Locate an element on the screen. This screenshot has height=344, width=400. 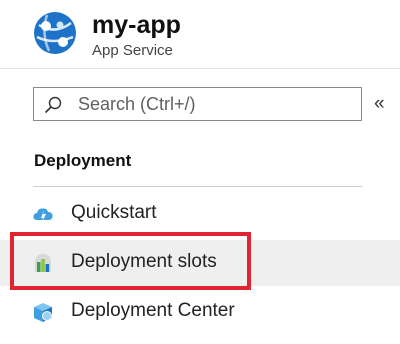
menu-item-deployment-center: Deployment Center is located at coordinates (200, 312).